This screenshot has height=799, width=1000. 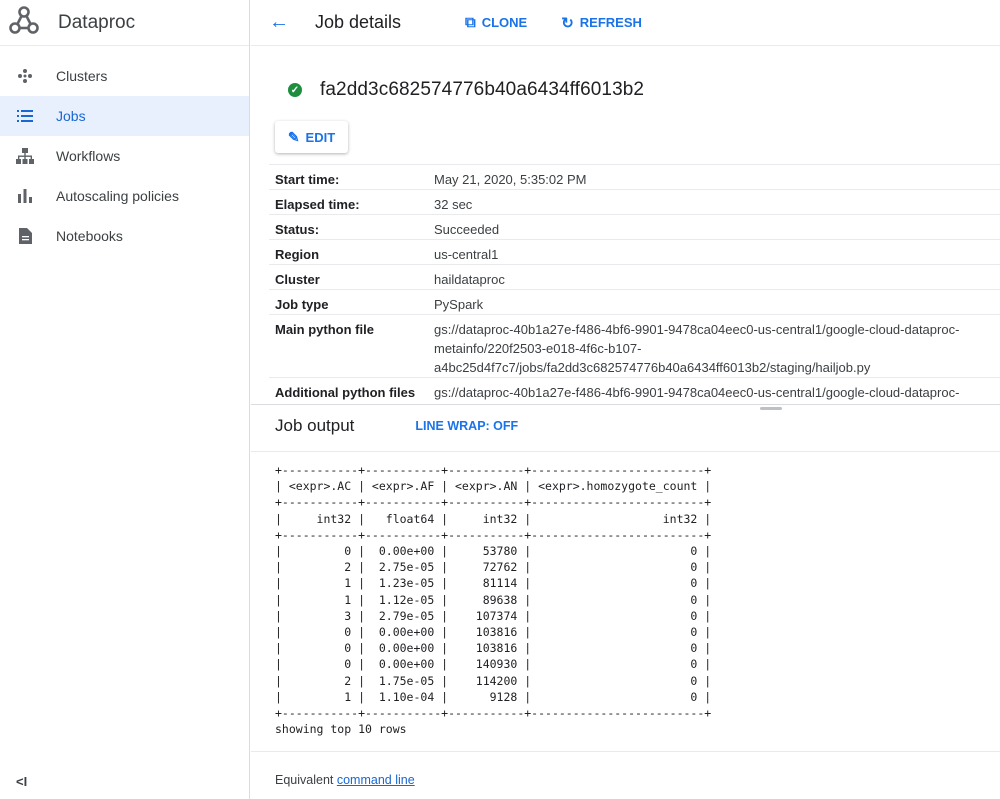 What do you see at coordinates (396, 426) in the screenshot?
I see `output-header: Job output LINE WRAP: OFF` at bounding box center [396, 426].